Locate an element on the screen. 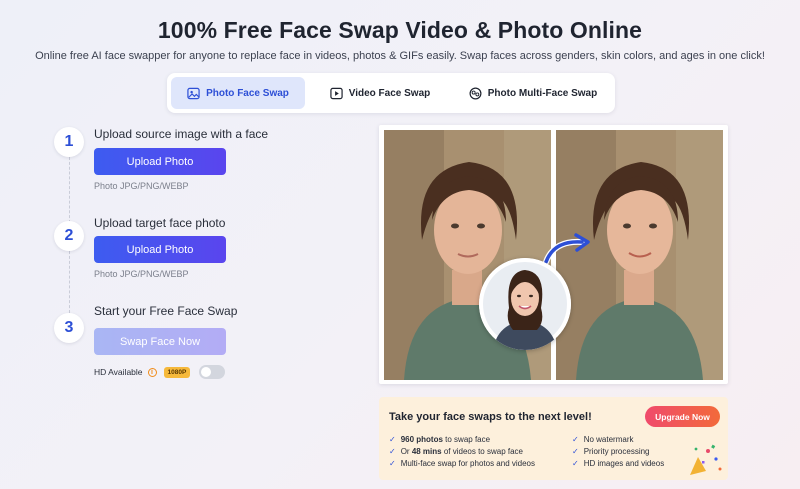  feature-item: ✓ HD images and videos is located at coordinates (618, 463).